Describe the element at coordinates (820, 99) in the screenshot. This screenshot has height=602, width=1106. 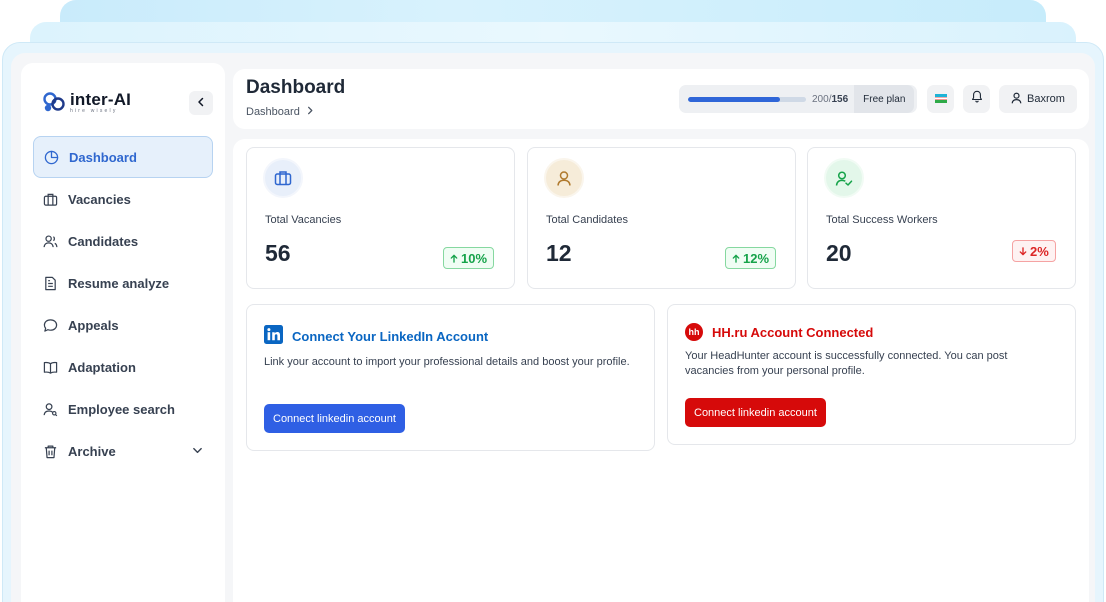
I see `usage-used: 200` at that location.